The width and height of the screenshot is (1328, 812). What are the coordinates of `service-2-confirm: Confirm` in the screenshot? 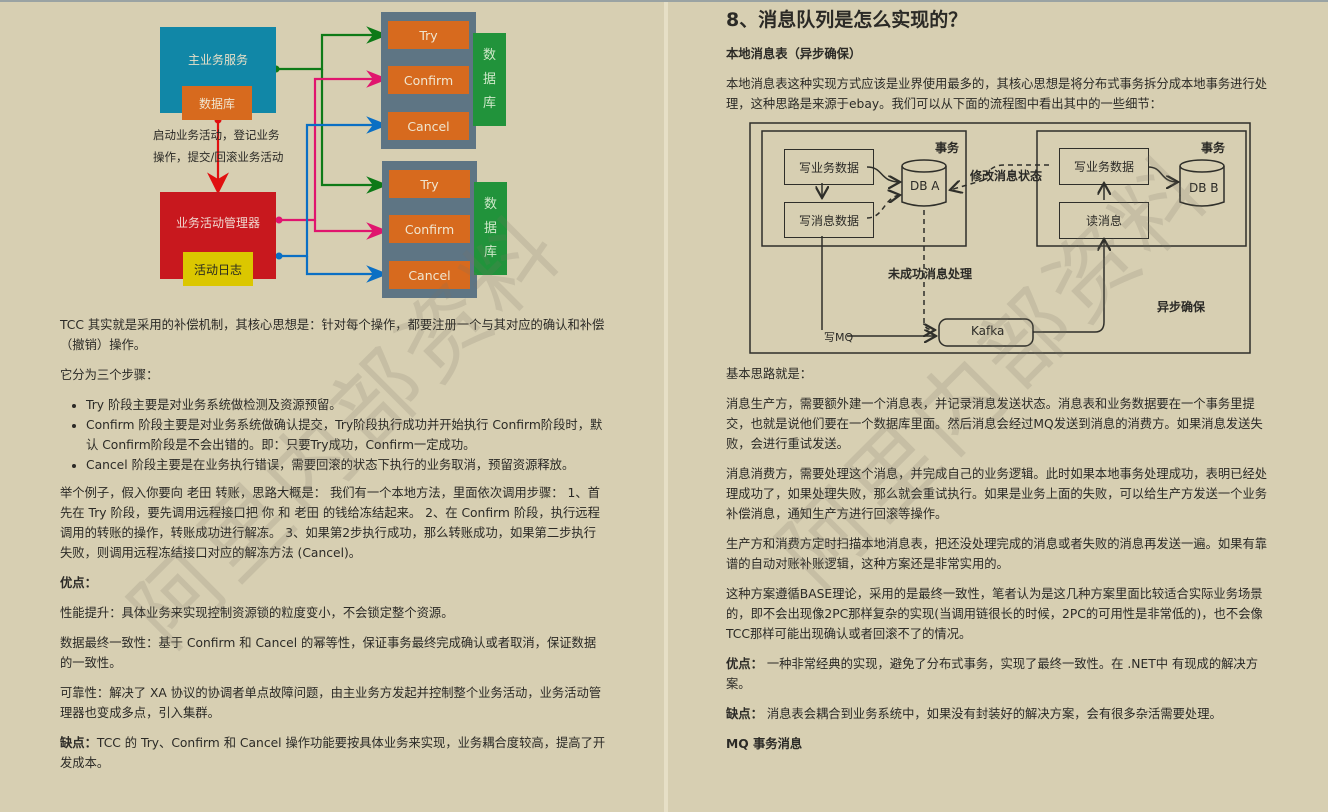 It's located at (429, 229).